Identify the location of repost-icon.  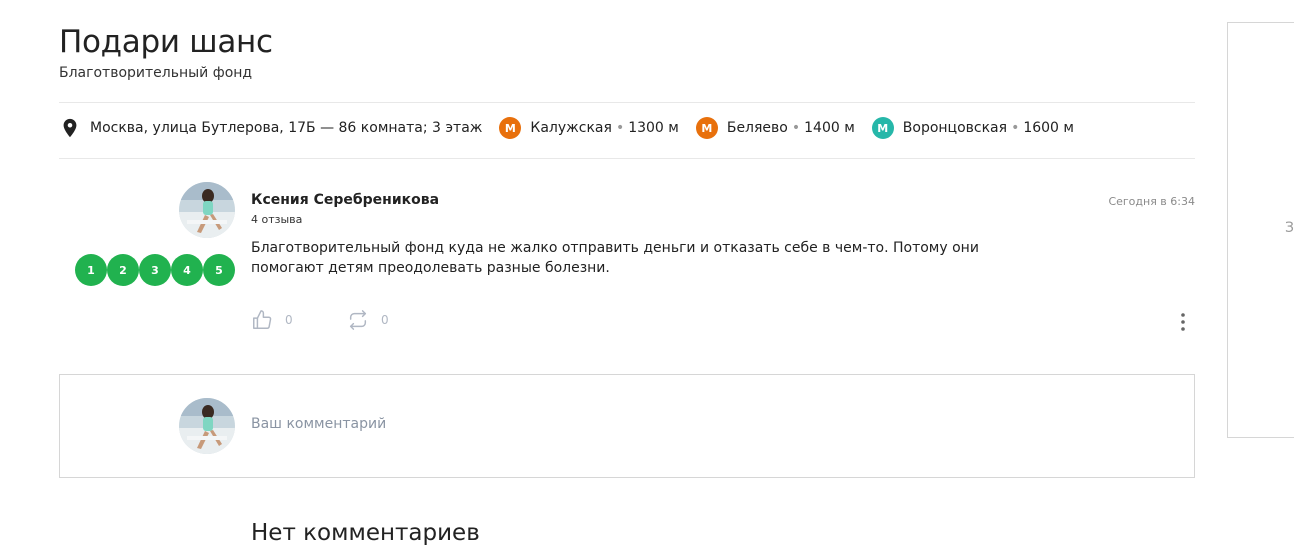
(358, 320).